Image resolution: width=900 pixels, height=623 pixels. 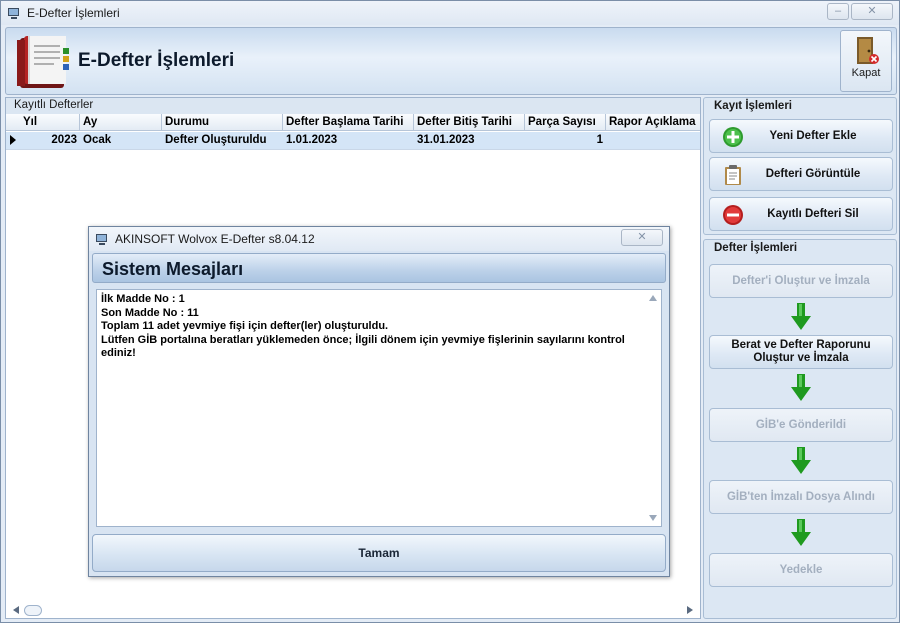 What do you see at coordinates (756, 248) in the screenshot?
I see `ledger-actions-caption: Defter İşlemleri` at bounding box center [756, 248].